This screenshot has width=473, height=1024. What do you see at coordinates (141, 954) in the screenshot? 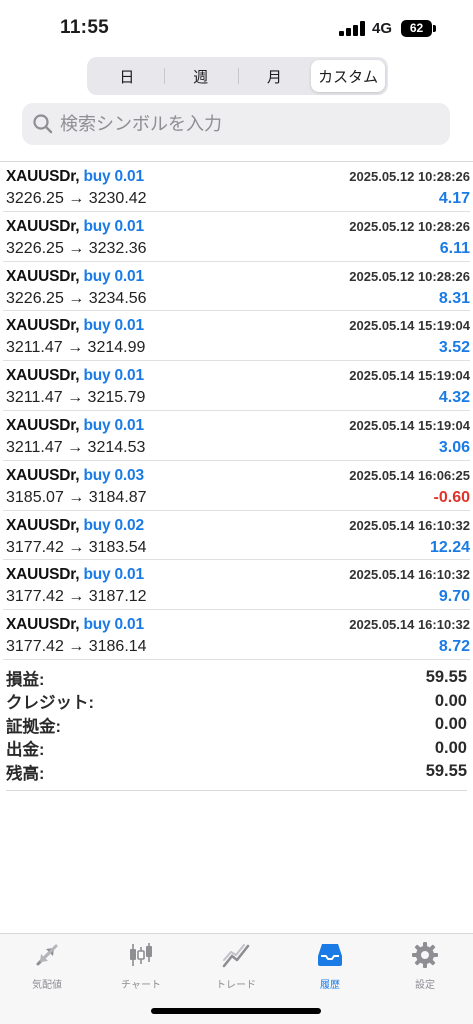
I see `candlestick-chart-icon` at bounding box center [141, 954].